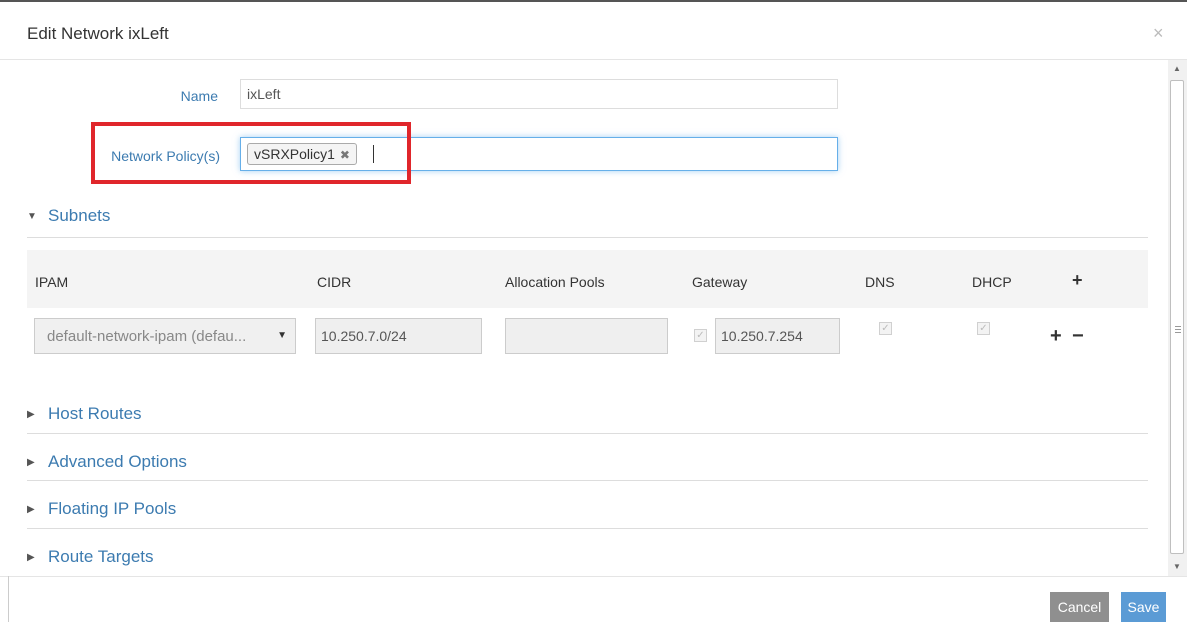 This screenshot has width=1187, height=622. Describe the element at coordinates (593, 31) in the screenshot. I see `modal-header: Edit Network ixLeft ×` at that location.